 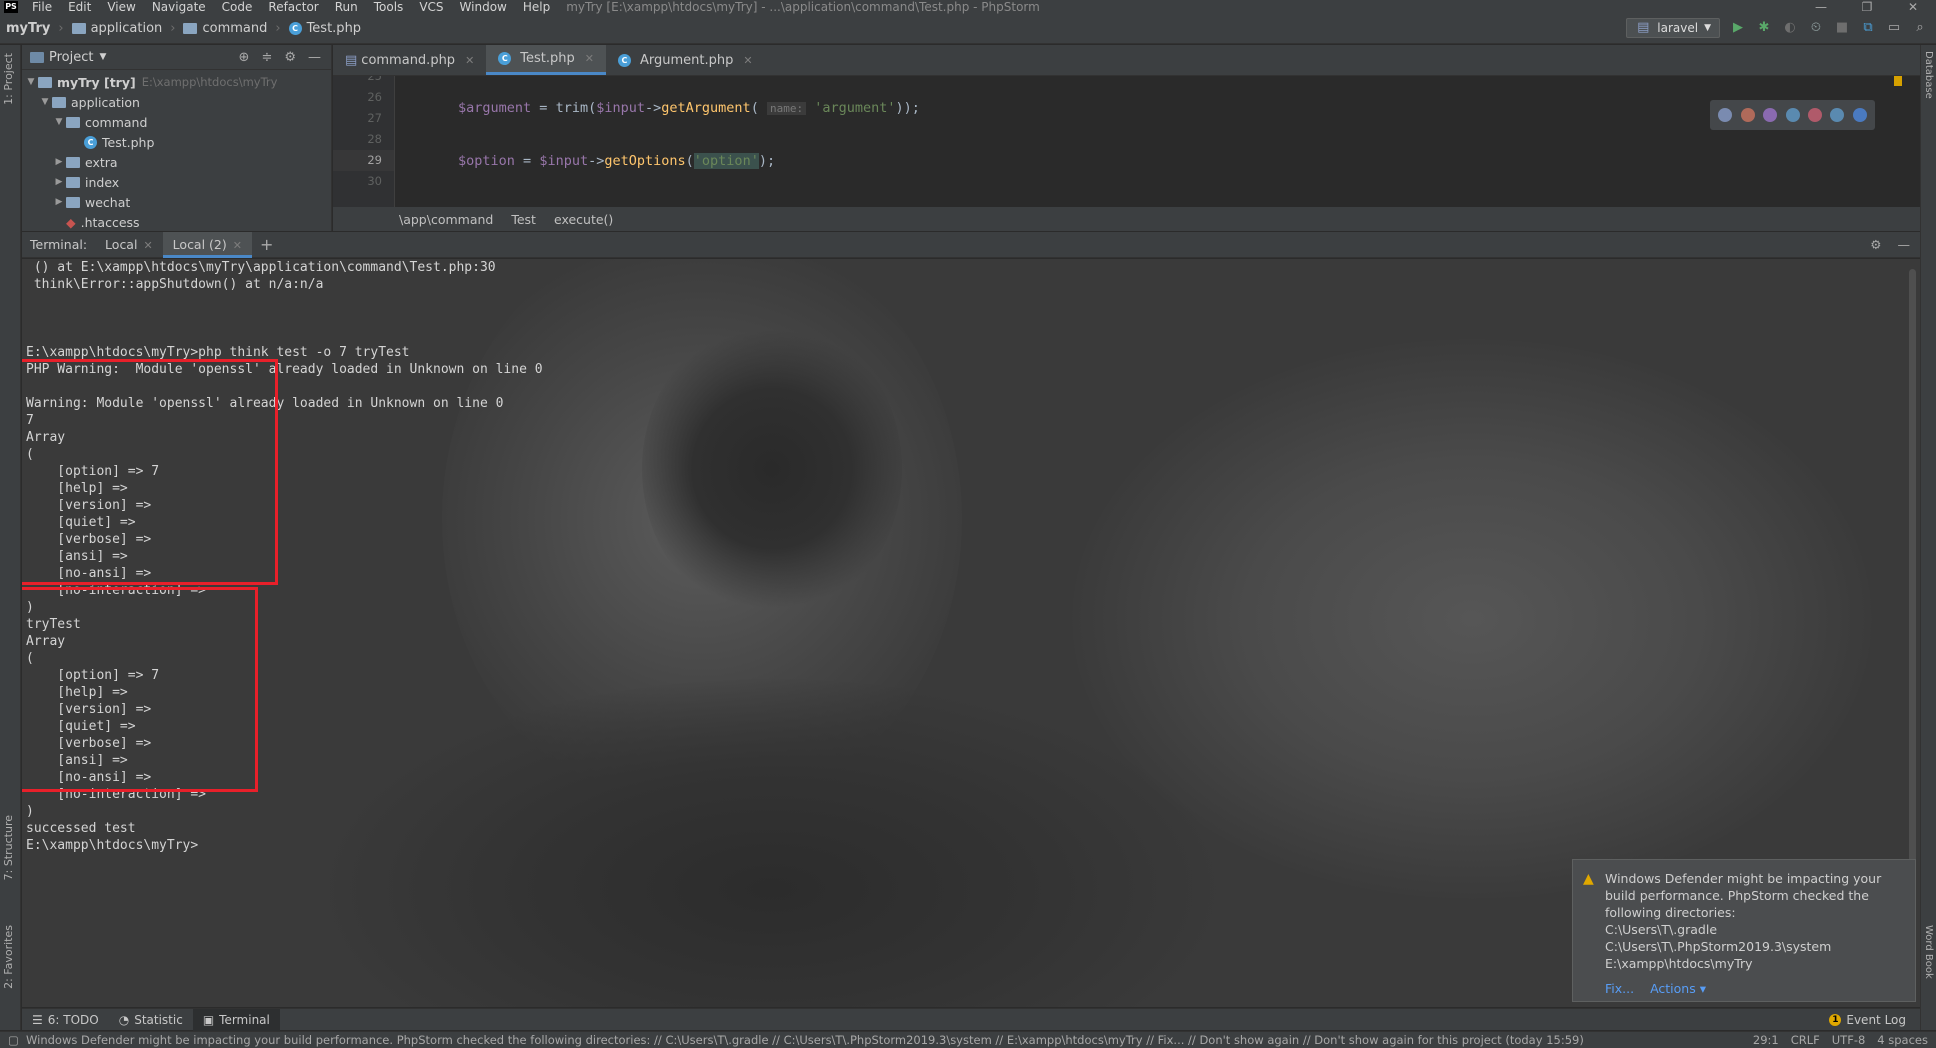 I want to click on terminal-tool-button: ▣ Terminal, so click(x=236, y=1019).